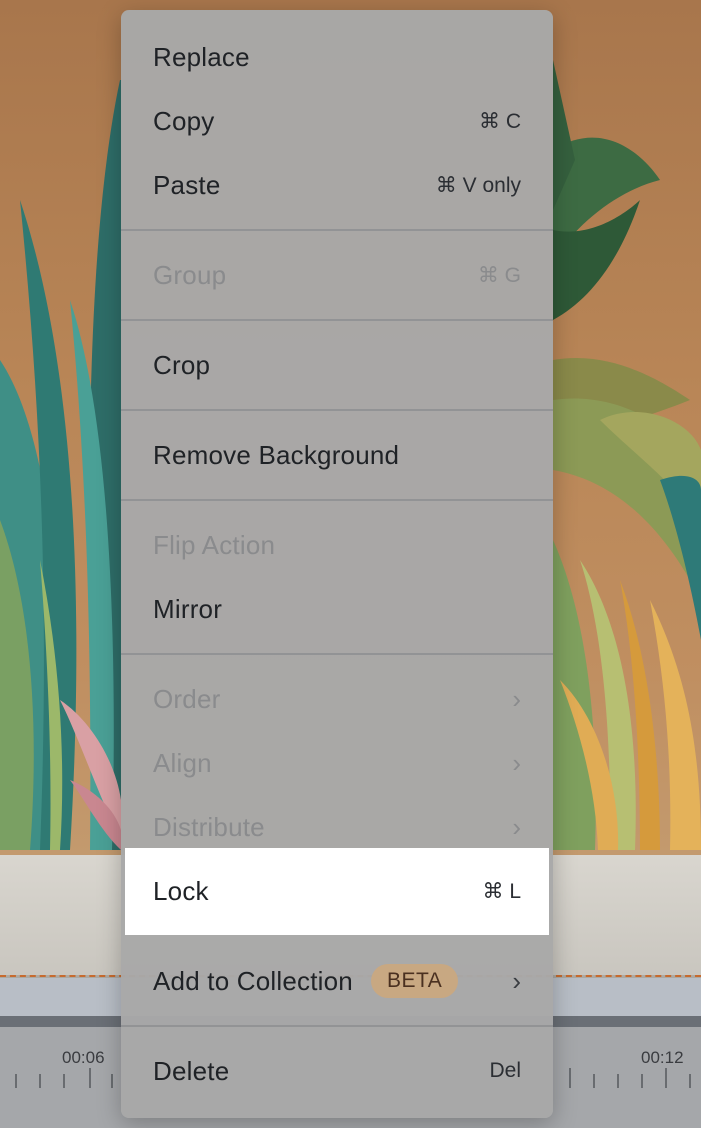 The width and height of the screenshot is (701, 1128). I want to click on menu-item-label: Delete, so click(191, 1070).